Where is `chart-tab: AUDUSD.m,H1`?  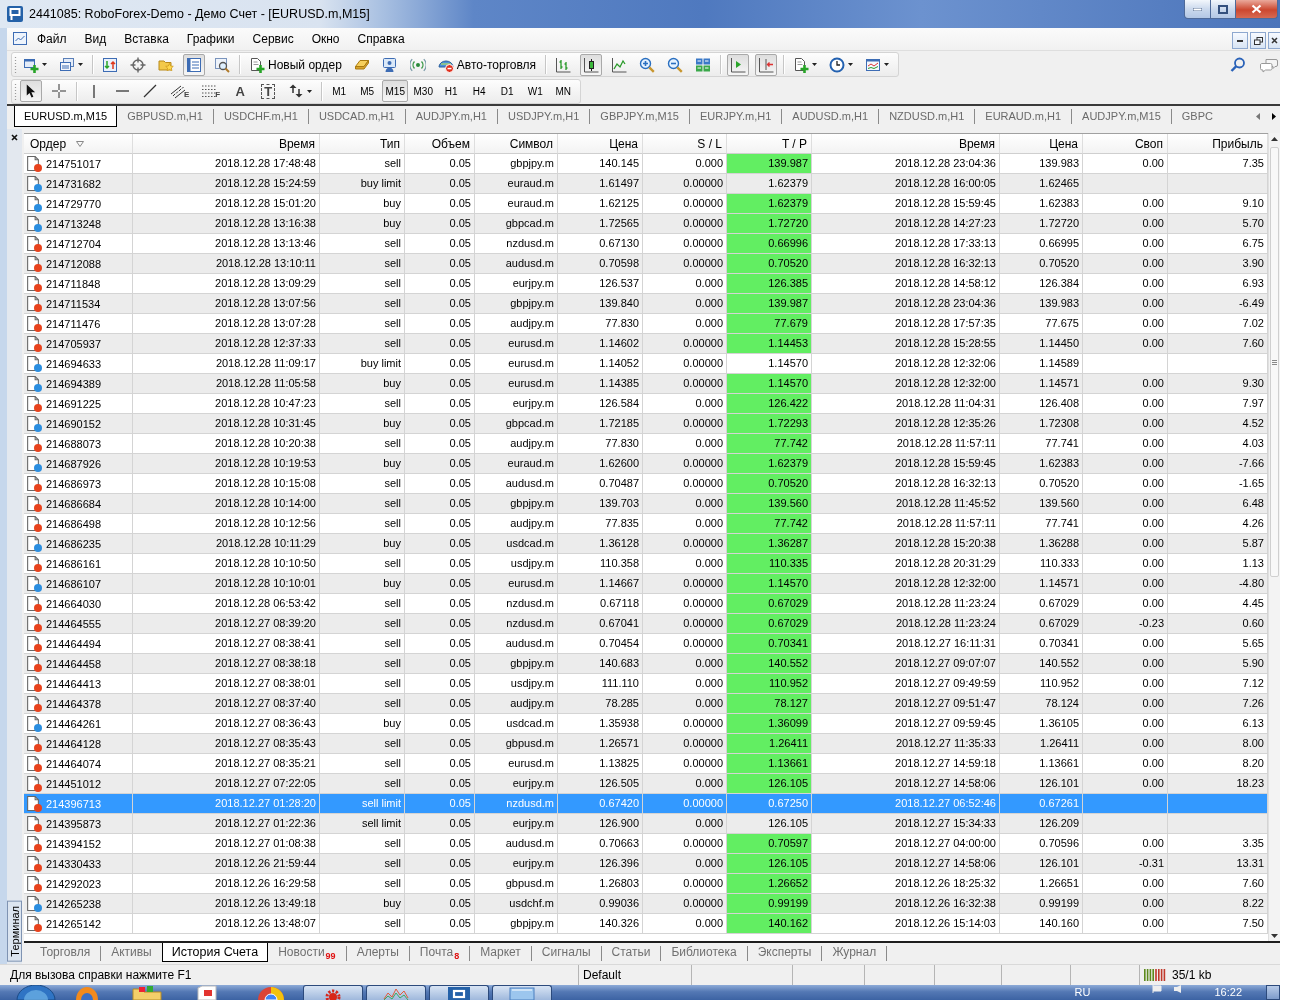 chart-tab: AUDUSD.m,H1 is located at coordinates (830, 116).